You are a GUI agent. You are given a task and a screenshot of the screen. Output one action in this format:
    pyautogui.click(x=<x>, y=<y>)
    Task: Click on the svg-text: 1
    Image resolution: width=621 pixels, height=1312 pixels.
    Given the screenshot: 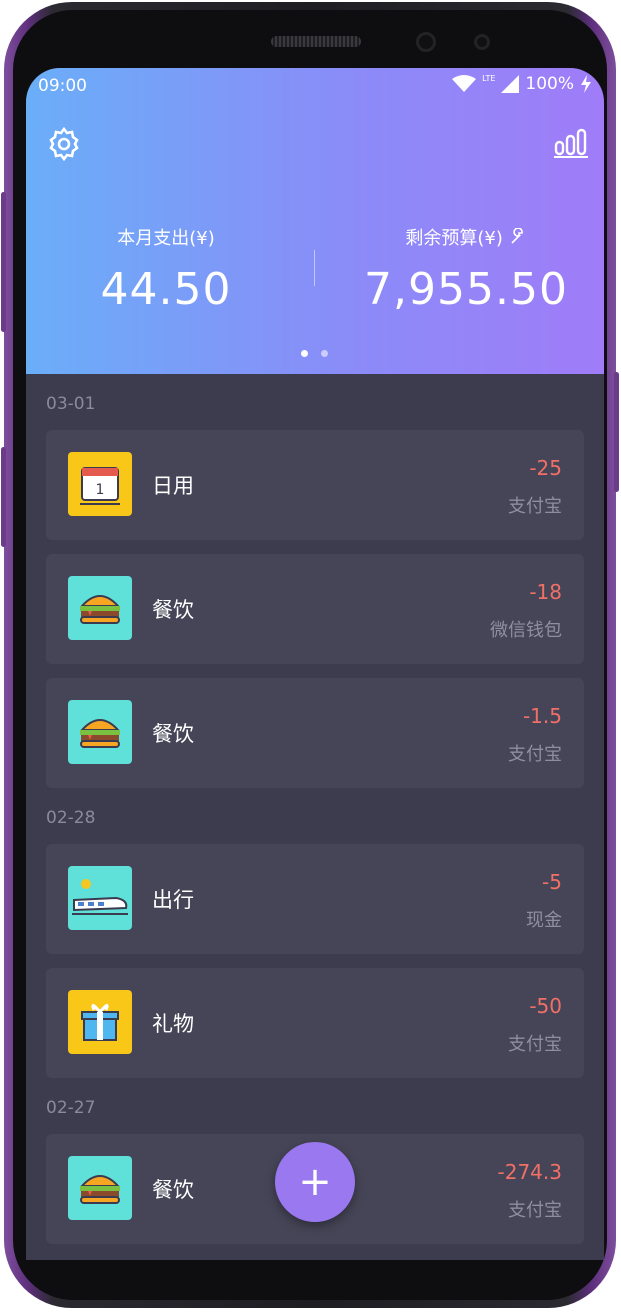 What is the action you would take?
    pyautogui.click(x=100, y=490)
    